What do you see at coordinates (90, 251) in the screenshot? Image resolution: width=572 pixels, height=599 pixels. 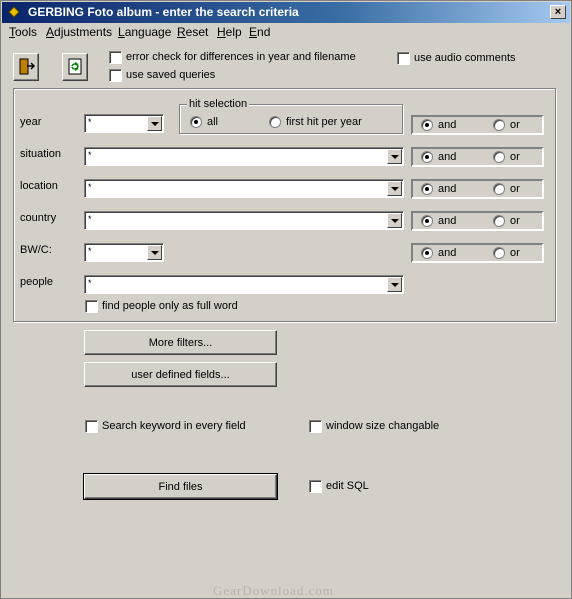 I see `bwc-value: *` at bounding box center [90, 251].